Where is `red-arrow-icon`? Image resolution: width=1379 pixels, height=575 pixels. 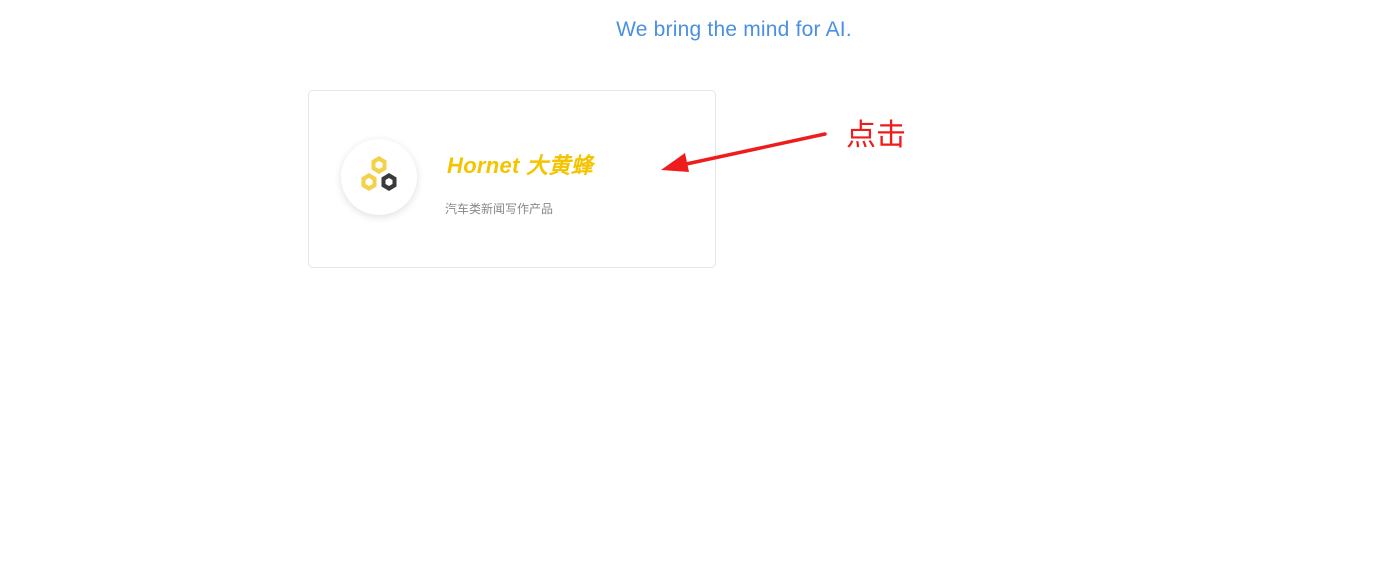 red-arrow-icon is located at coordinates (744, 152).